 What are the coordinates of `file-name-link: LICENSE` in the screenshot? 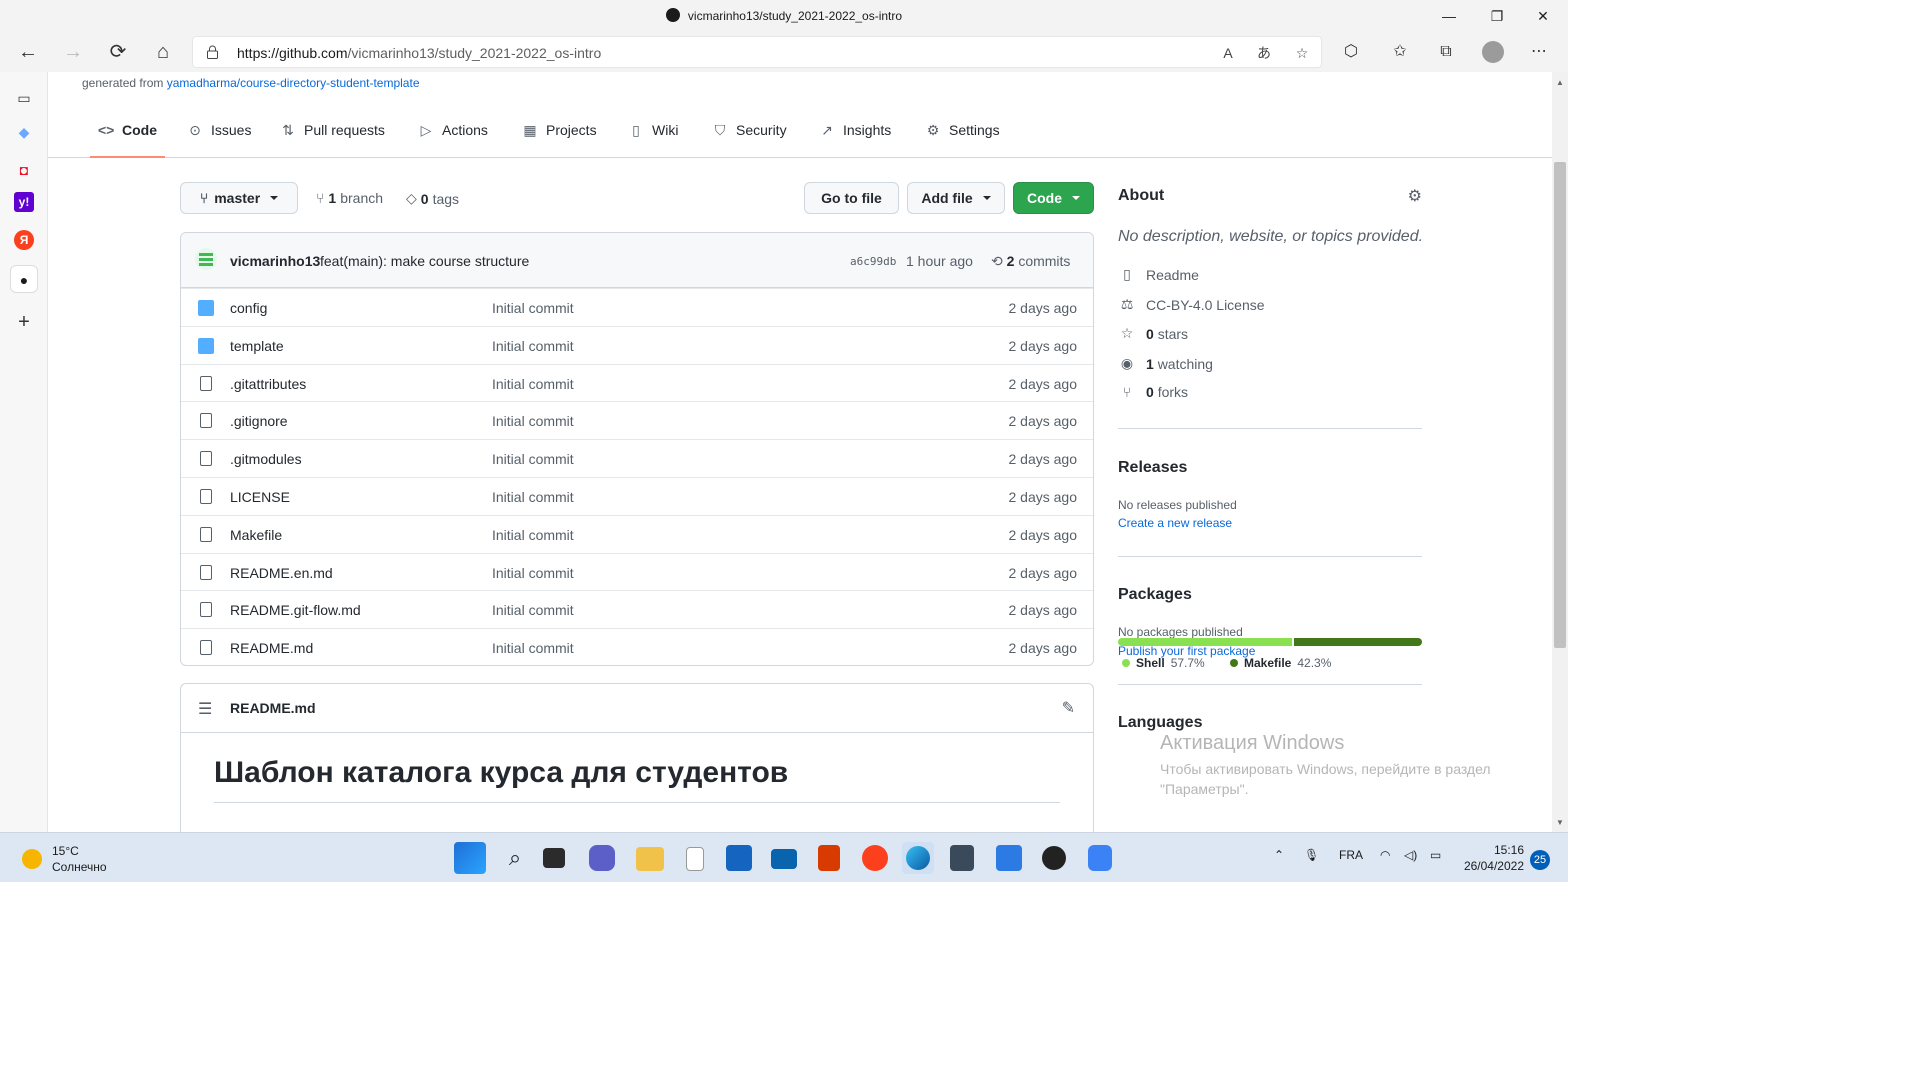 It's located at (260, 497).